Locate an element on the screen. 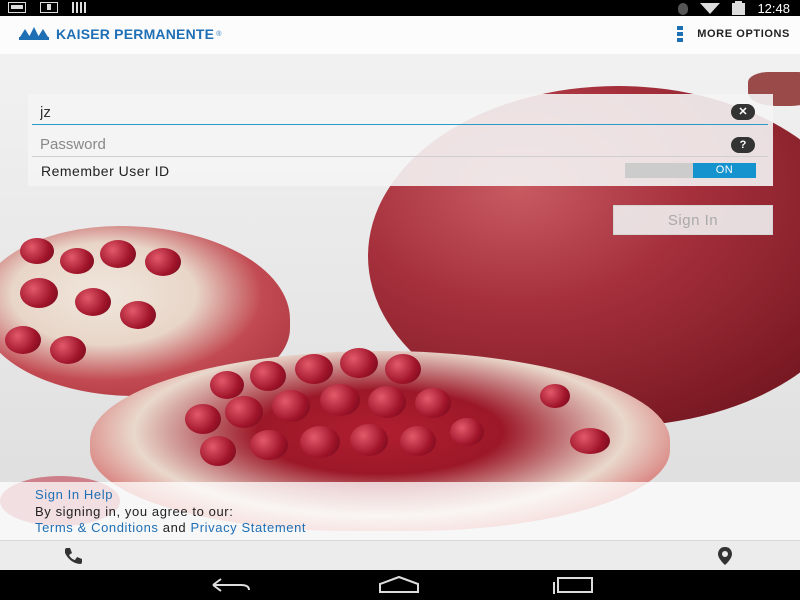 Image resolution: width=800 pixels, height=600 pixels. back-icon is located at coordinates (230, 585).